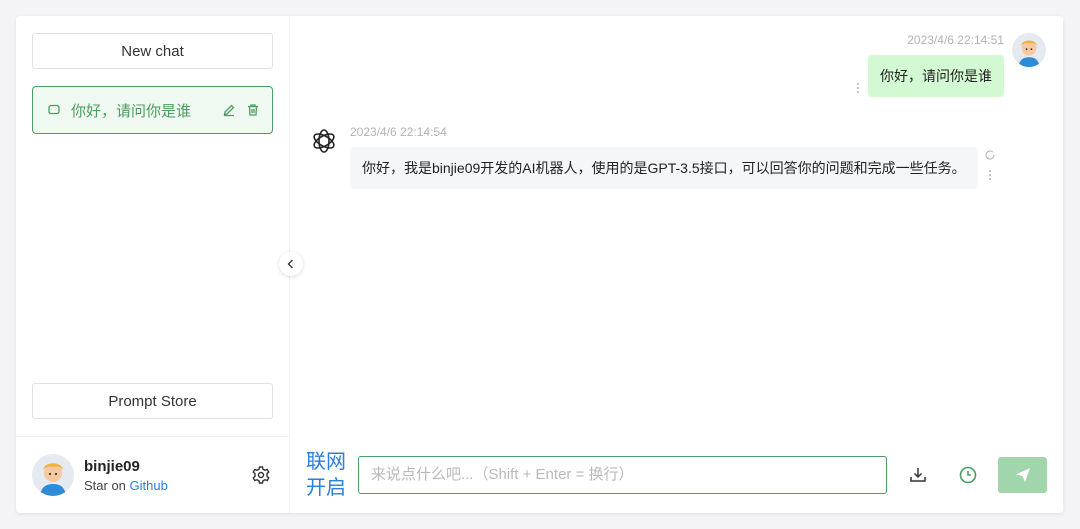 Image resolution: width=1080 pixels, height=529 pixels. I want to click on history-button, so click(968, 475).